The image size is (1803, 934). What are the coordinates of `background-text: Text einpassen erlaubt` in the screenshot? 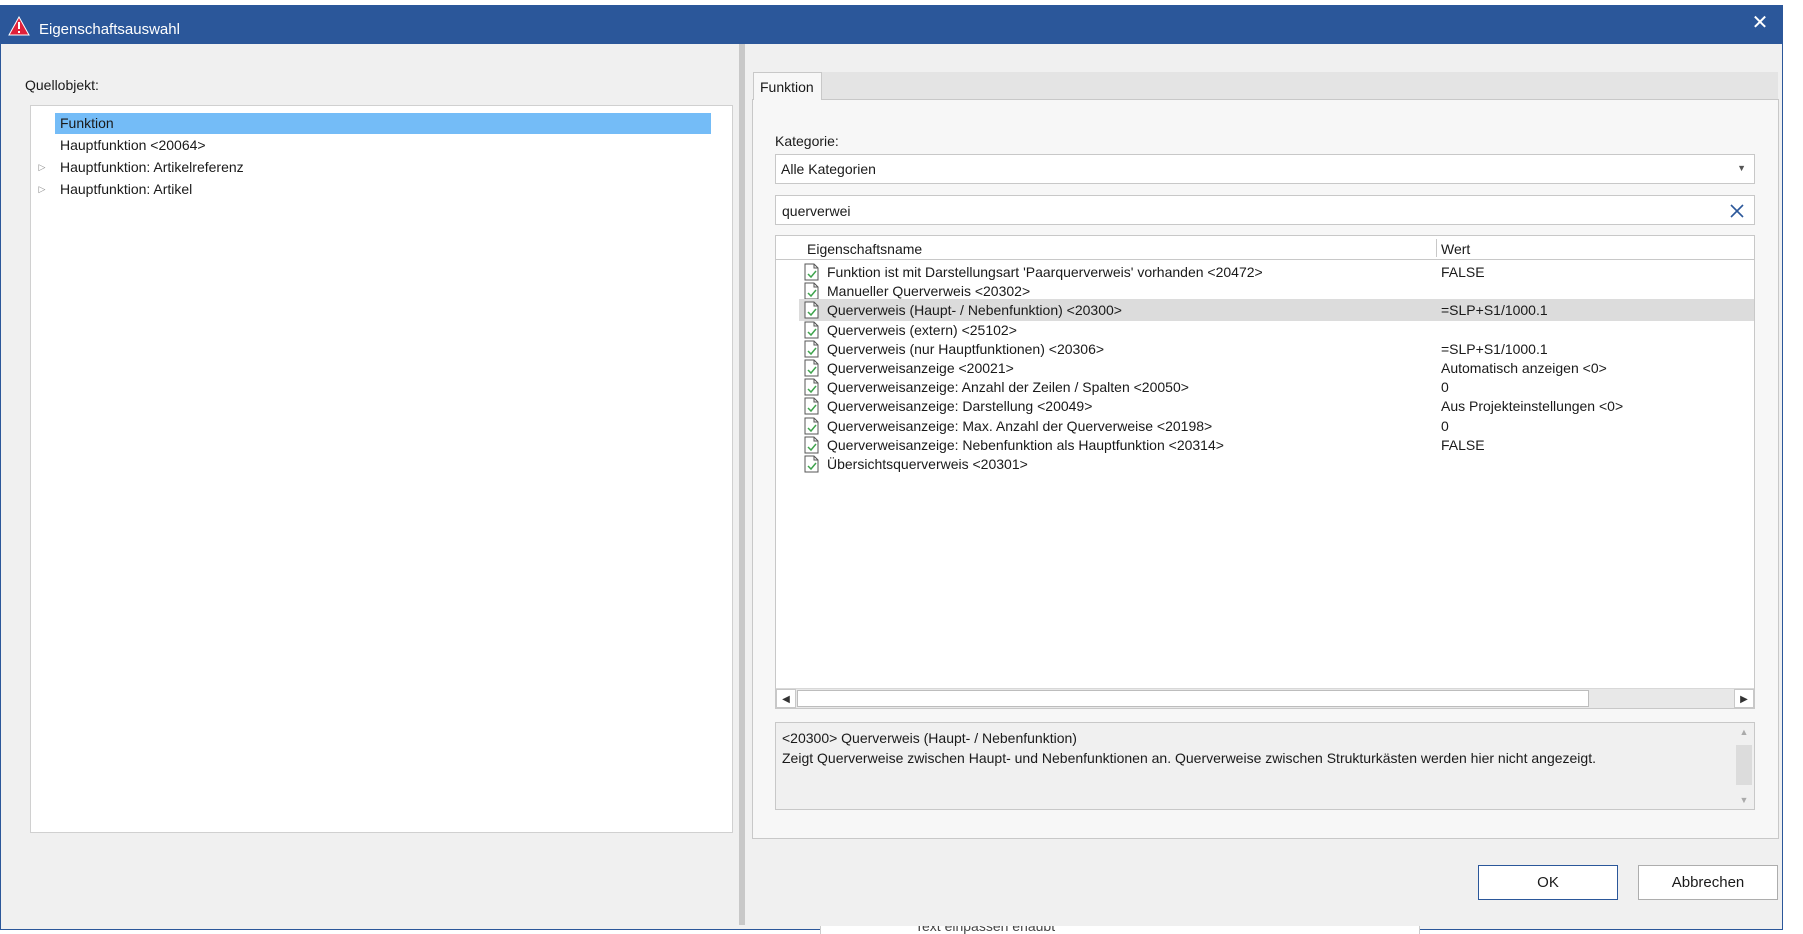 It's located at (985, 930).